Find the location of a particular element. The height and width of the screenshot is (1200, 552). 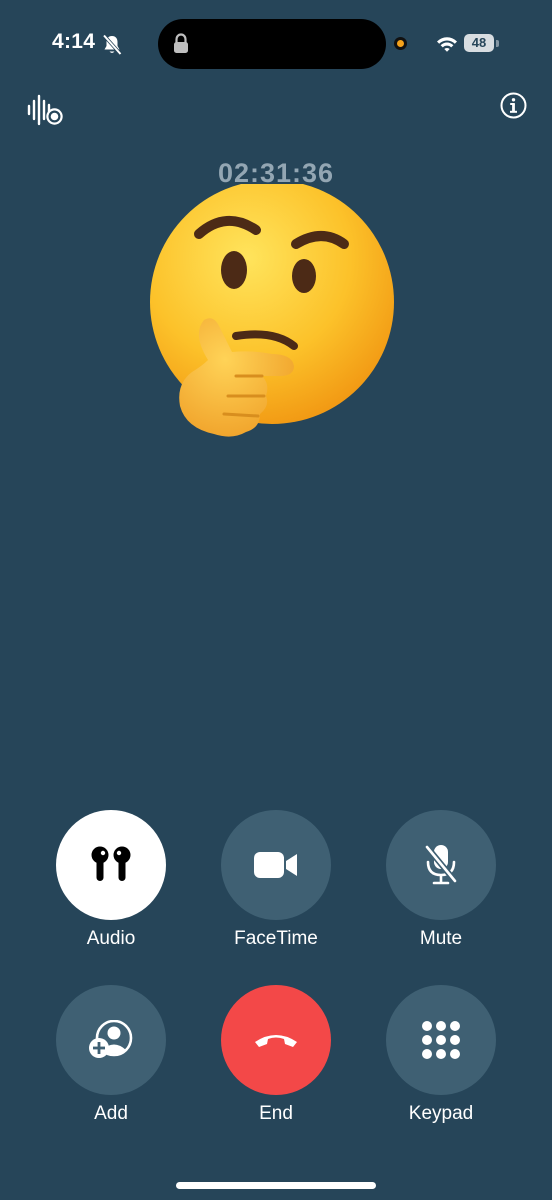

keypad-control: Keypad is located at coordinates (441, 1055).